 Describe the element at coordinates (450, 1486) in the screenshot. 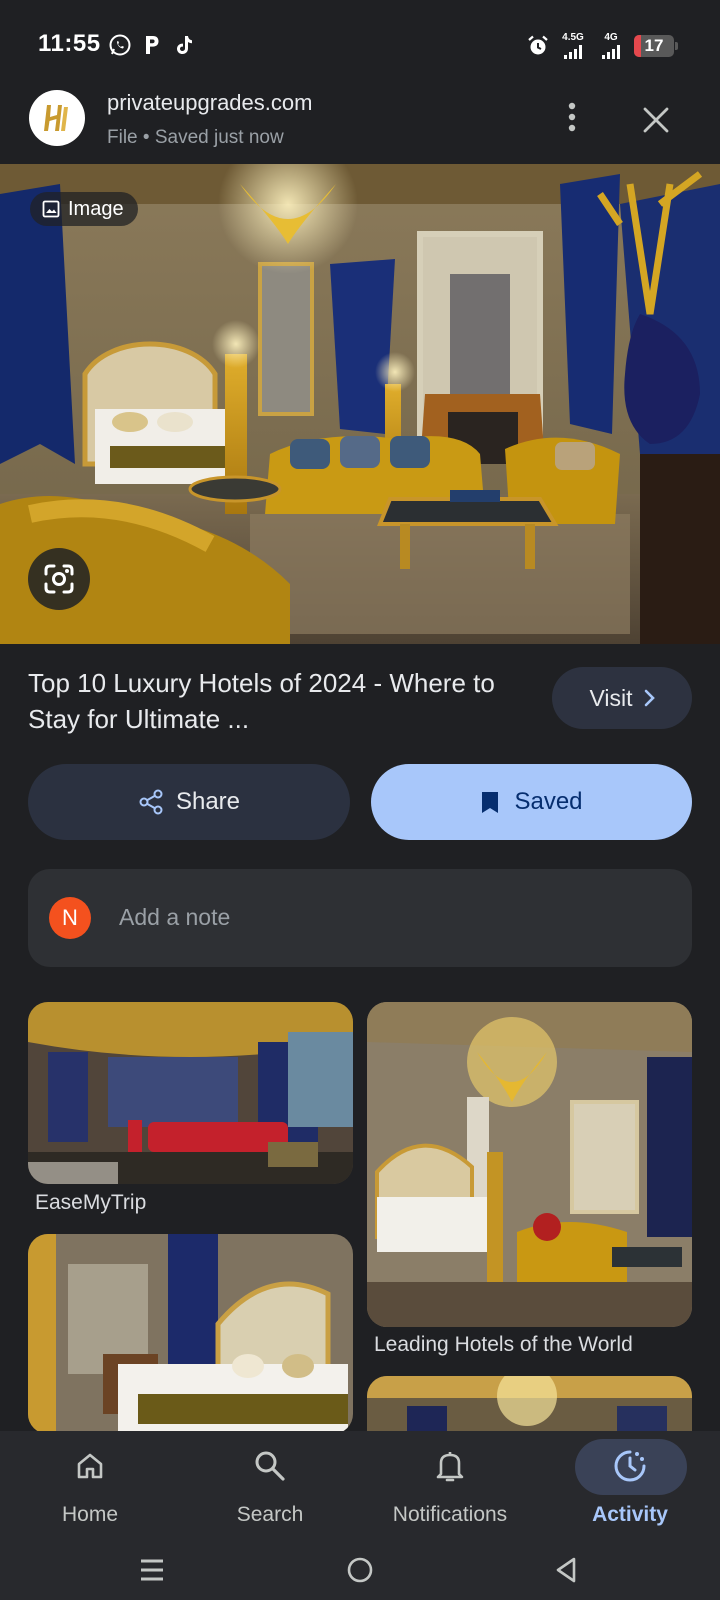

I see `nav-notifications: Notifications` at that location.